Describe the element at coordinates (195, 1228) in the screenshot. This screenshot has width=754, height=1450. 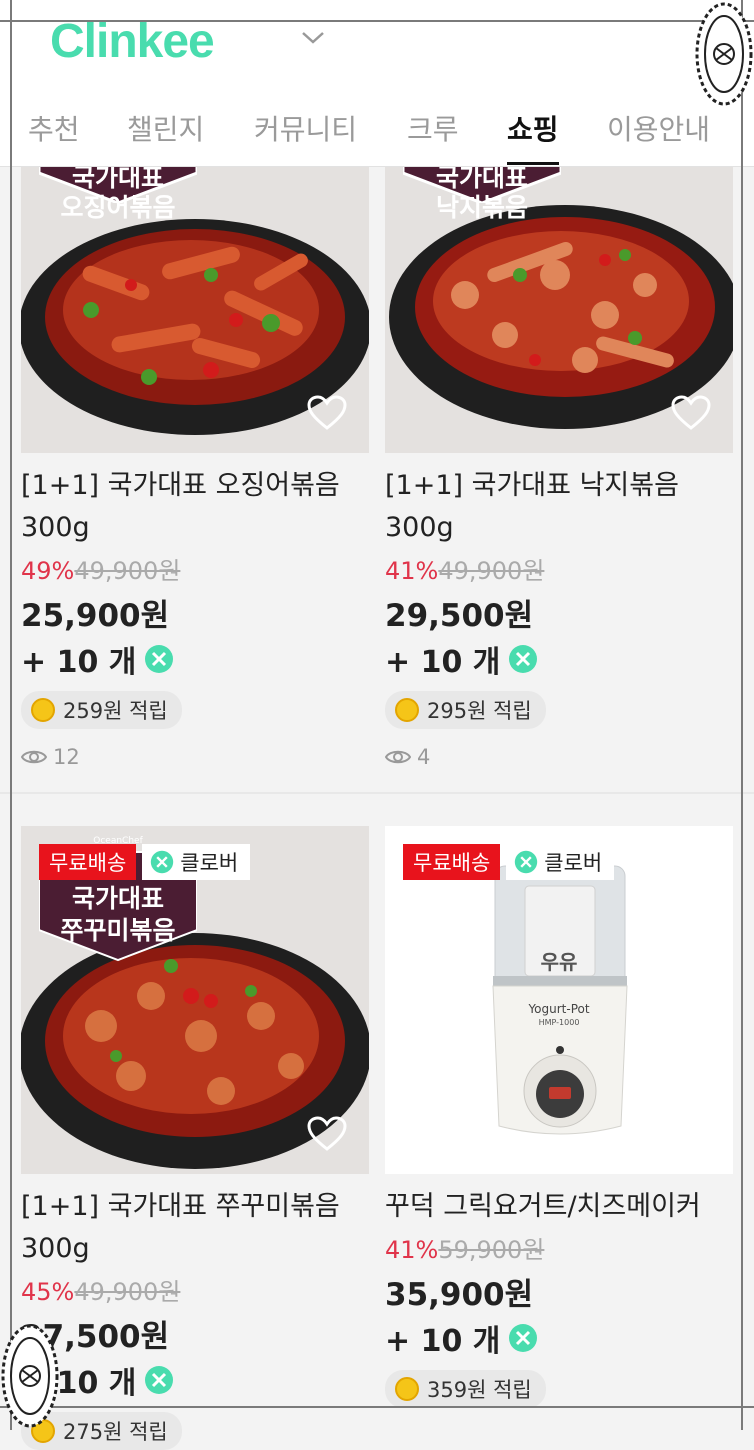
I see `product-title: [1+1] 국가대표 쭈꾸미볶음 300g` at that location.